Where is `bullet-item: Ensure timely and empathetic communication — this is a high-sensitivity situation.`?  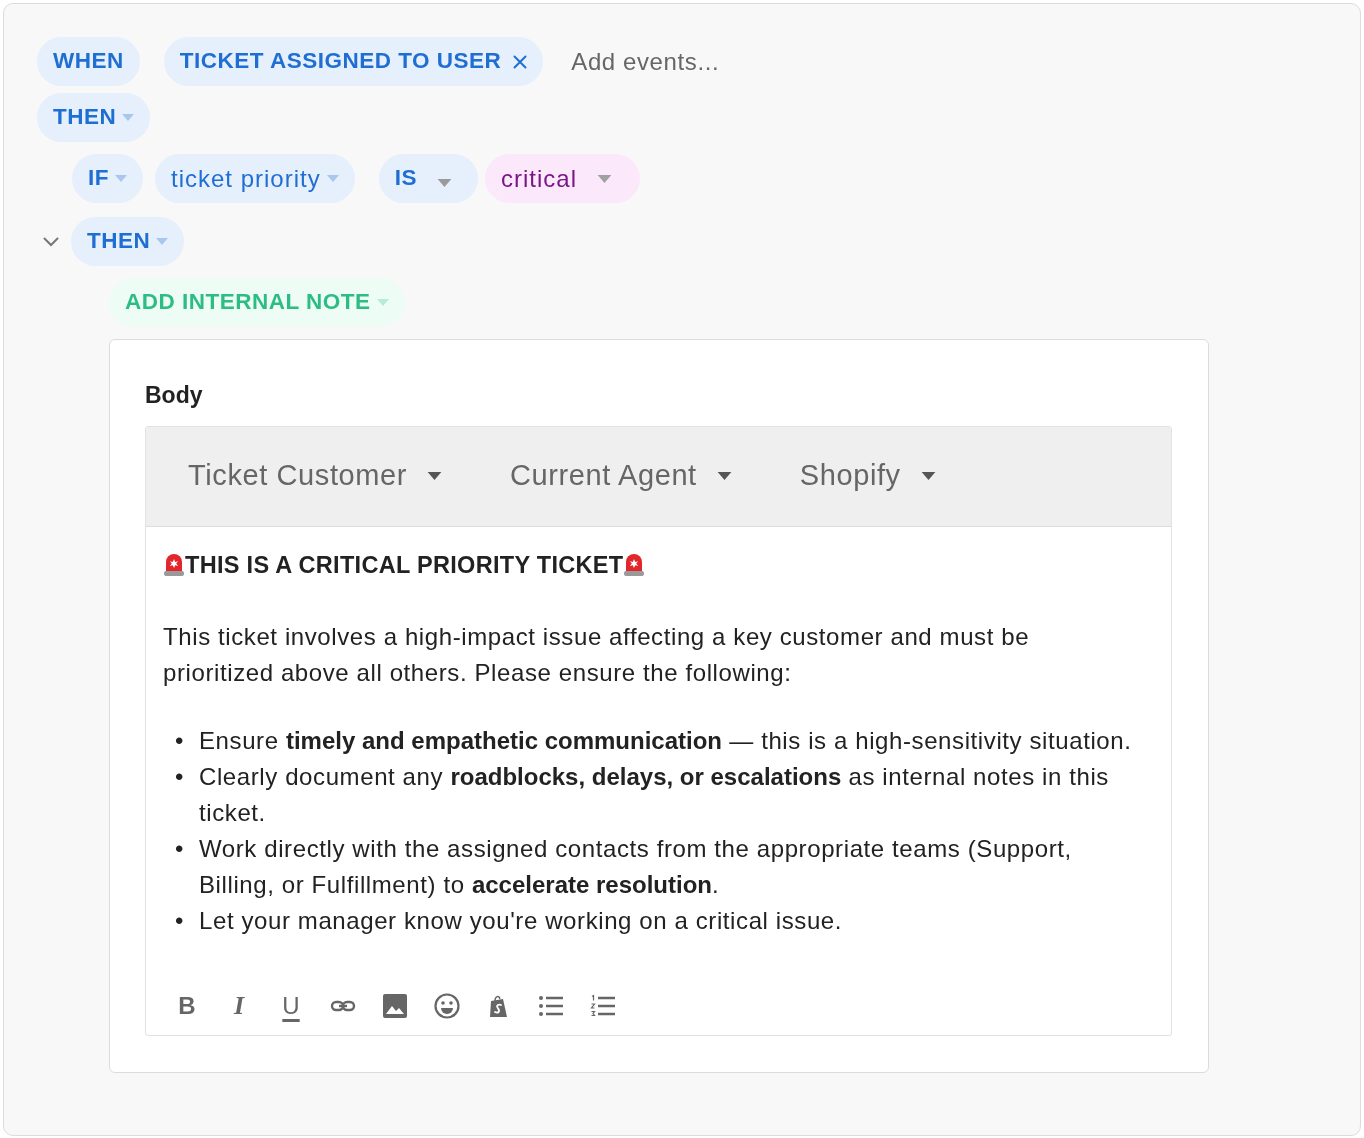 bullet-item: Ensure timely and empathetic communication — this is a high-sensitivity situation. is located at coordinates (665, 740).